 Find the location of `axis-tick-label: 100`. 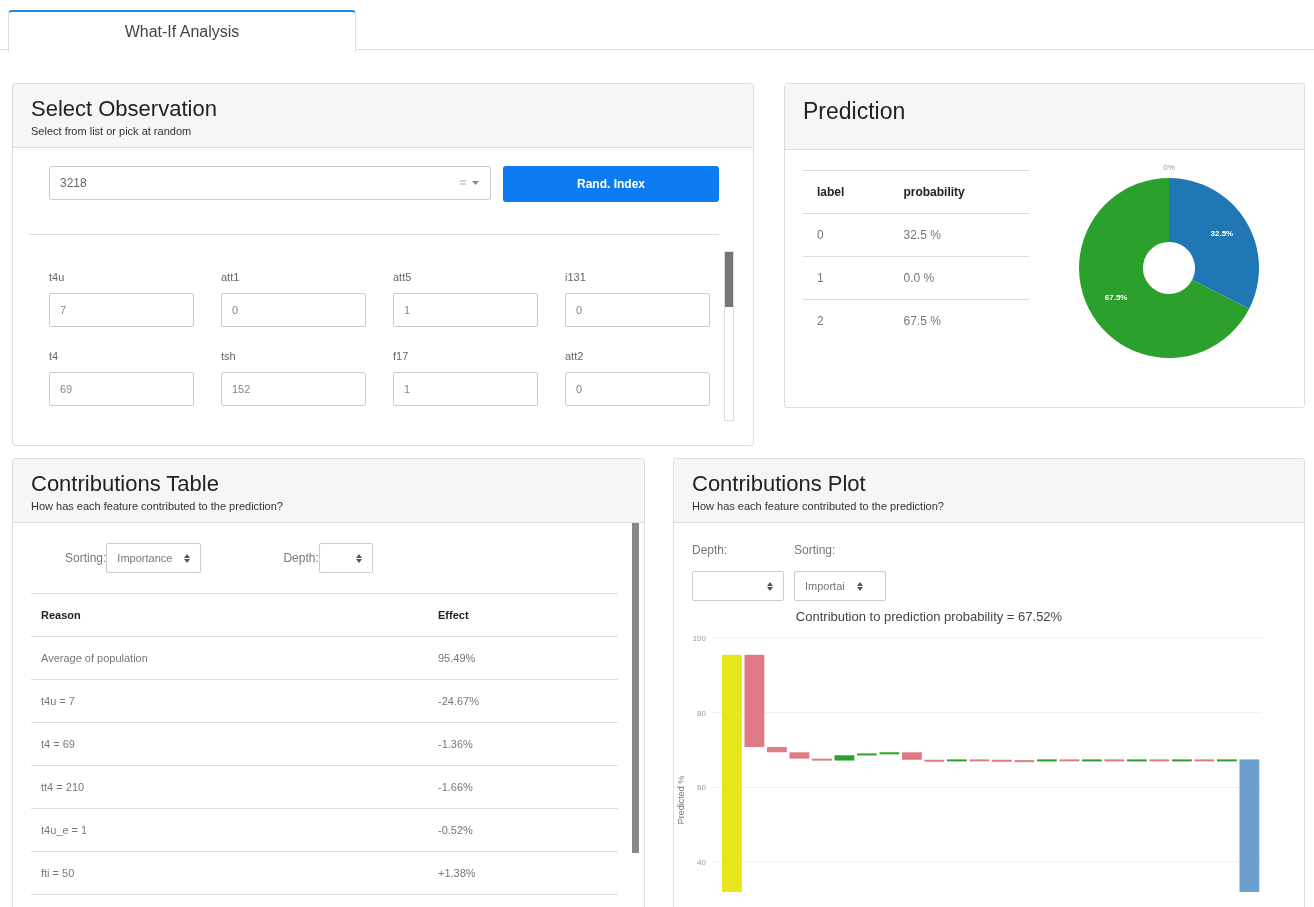

axis-tick-label: 100 is located at coordinates (699, 638).